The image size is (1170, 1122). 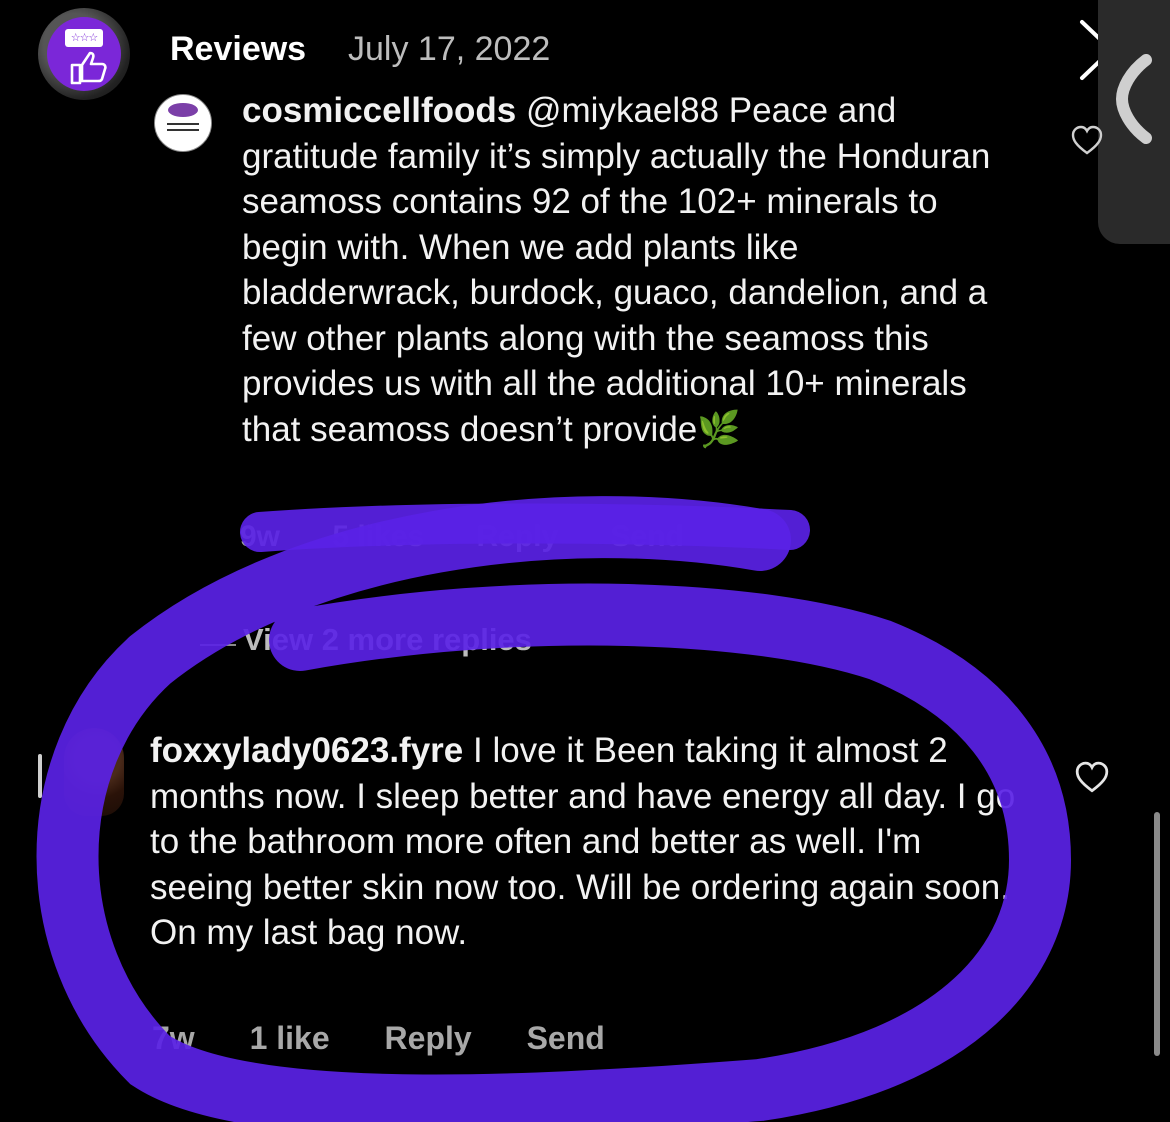 I want to click on reviews-thumbs-up-icon: ☆☆☆, so click(x=84, y=54).